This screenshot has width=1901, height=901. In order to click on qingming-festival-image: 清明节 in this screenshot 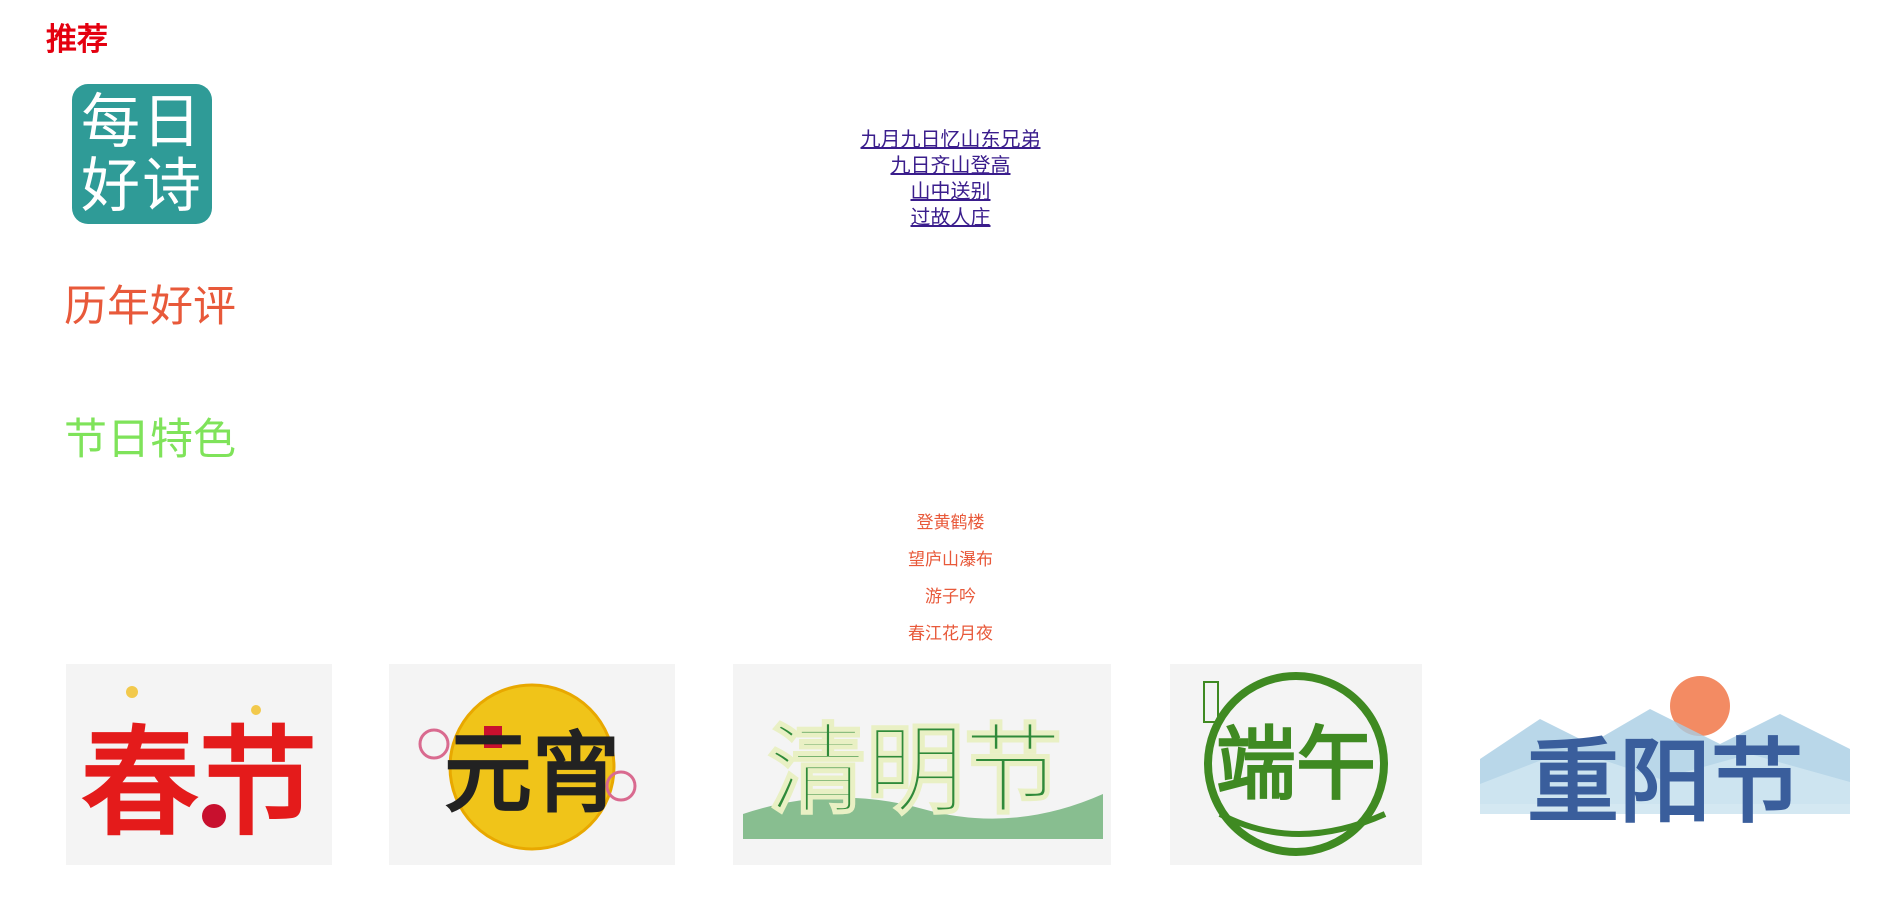, I will do `click(922, 764)`.